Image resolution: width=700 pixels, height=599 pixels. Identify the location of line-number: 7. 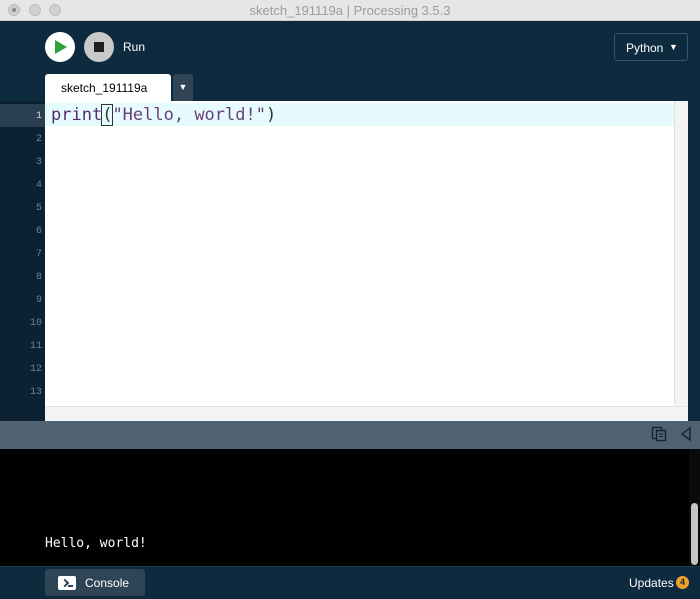
(38, 254).